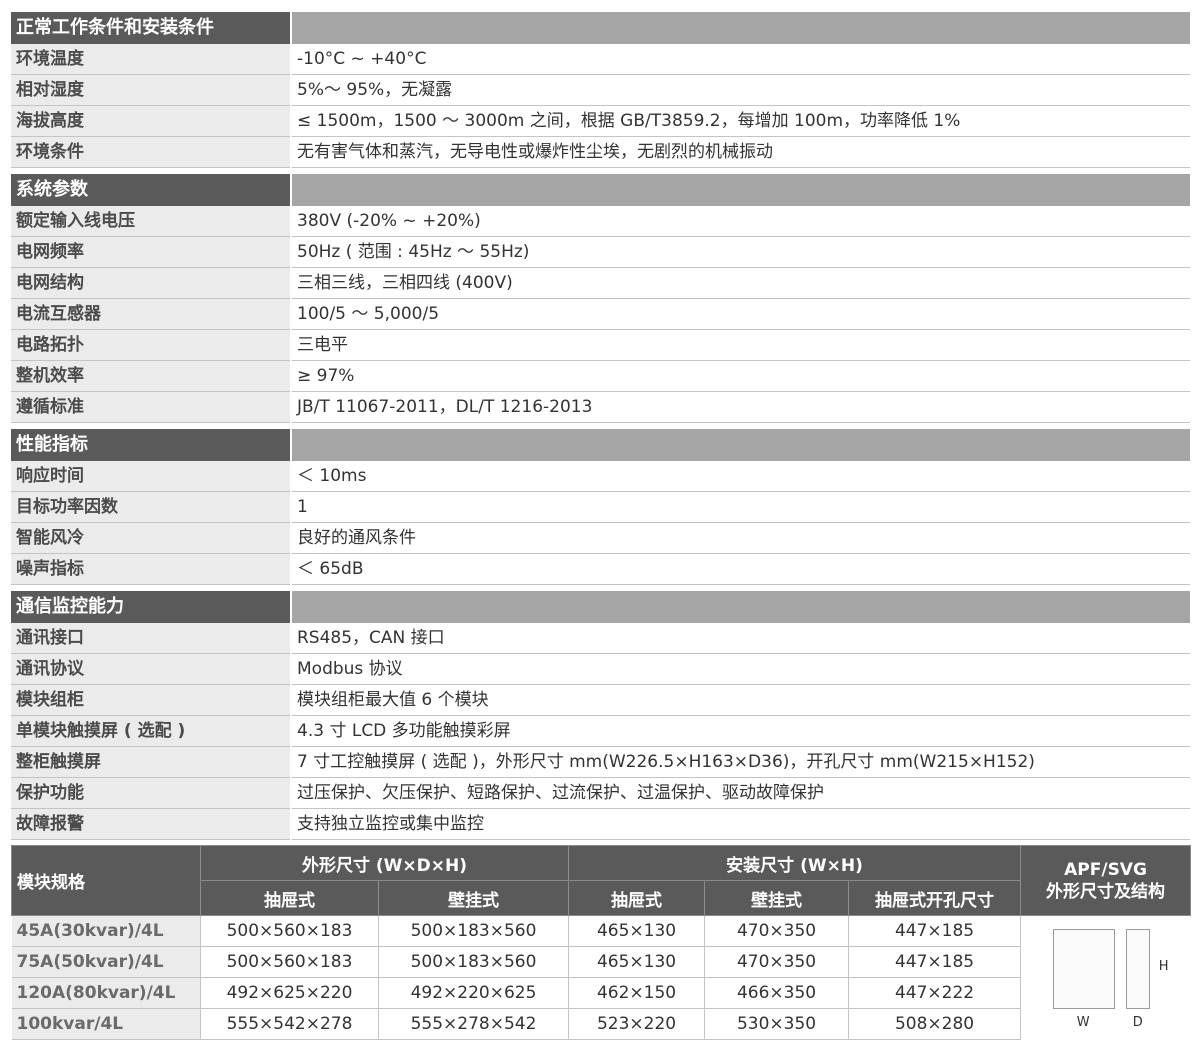 Image resolution: width=1200 pixels, height=1051 pixels. I want to click on install-wall-header: 壁挂式, so click(777, 898).